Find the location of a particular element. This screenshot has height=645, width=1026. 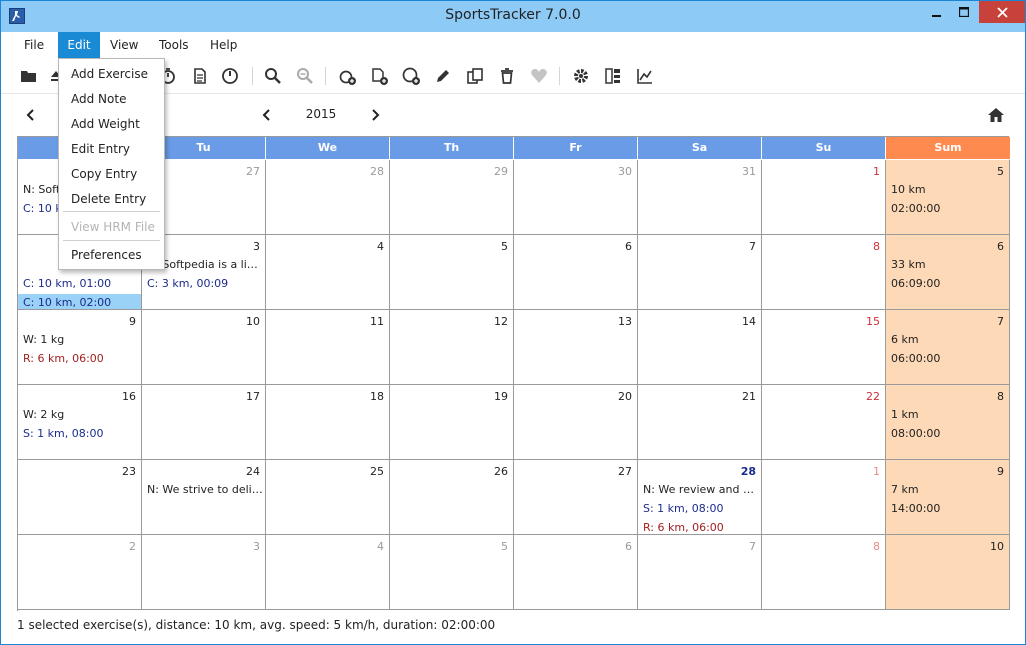

day-header-sa: Sa is located at coordinates (700, 148).